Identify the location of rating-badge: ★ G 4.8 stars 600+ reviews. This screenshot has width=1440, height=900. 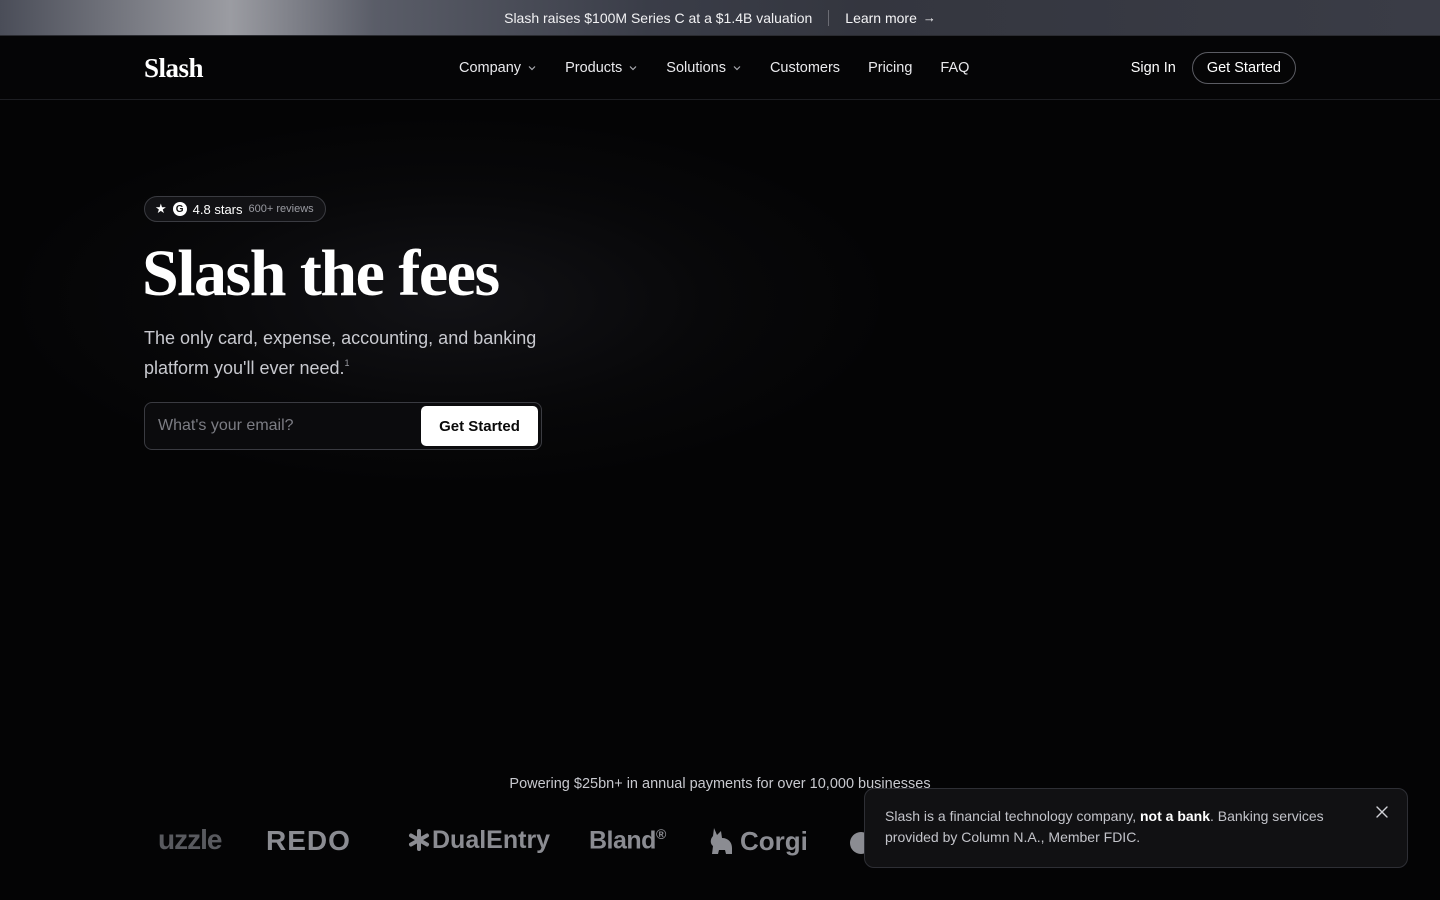
(235, 209).